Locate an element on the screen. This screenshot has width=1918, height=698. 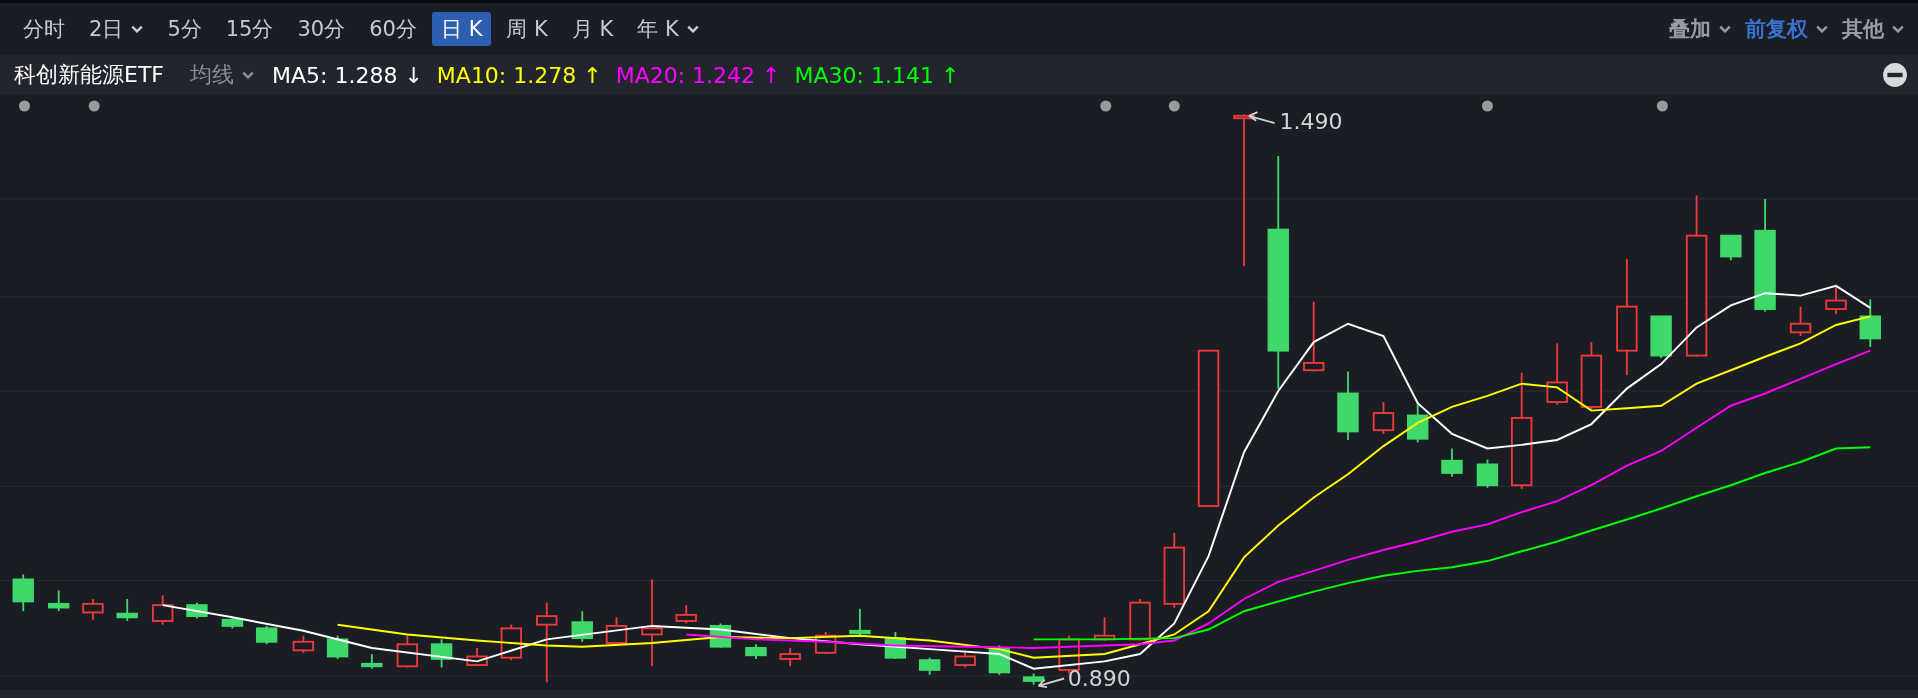
period-tab: 日 K is located at coordinates (461, 29).